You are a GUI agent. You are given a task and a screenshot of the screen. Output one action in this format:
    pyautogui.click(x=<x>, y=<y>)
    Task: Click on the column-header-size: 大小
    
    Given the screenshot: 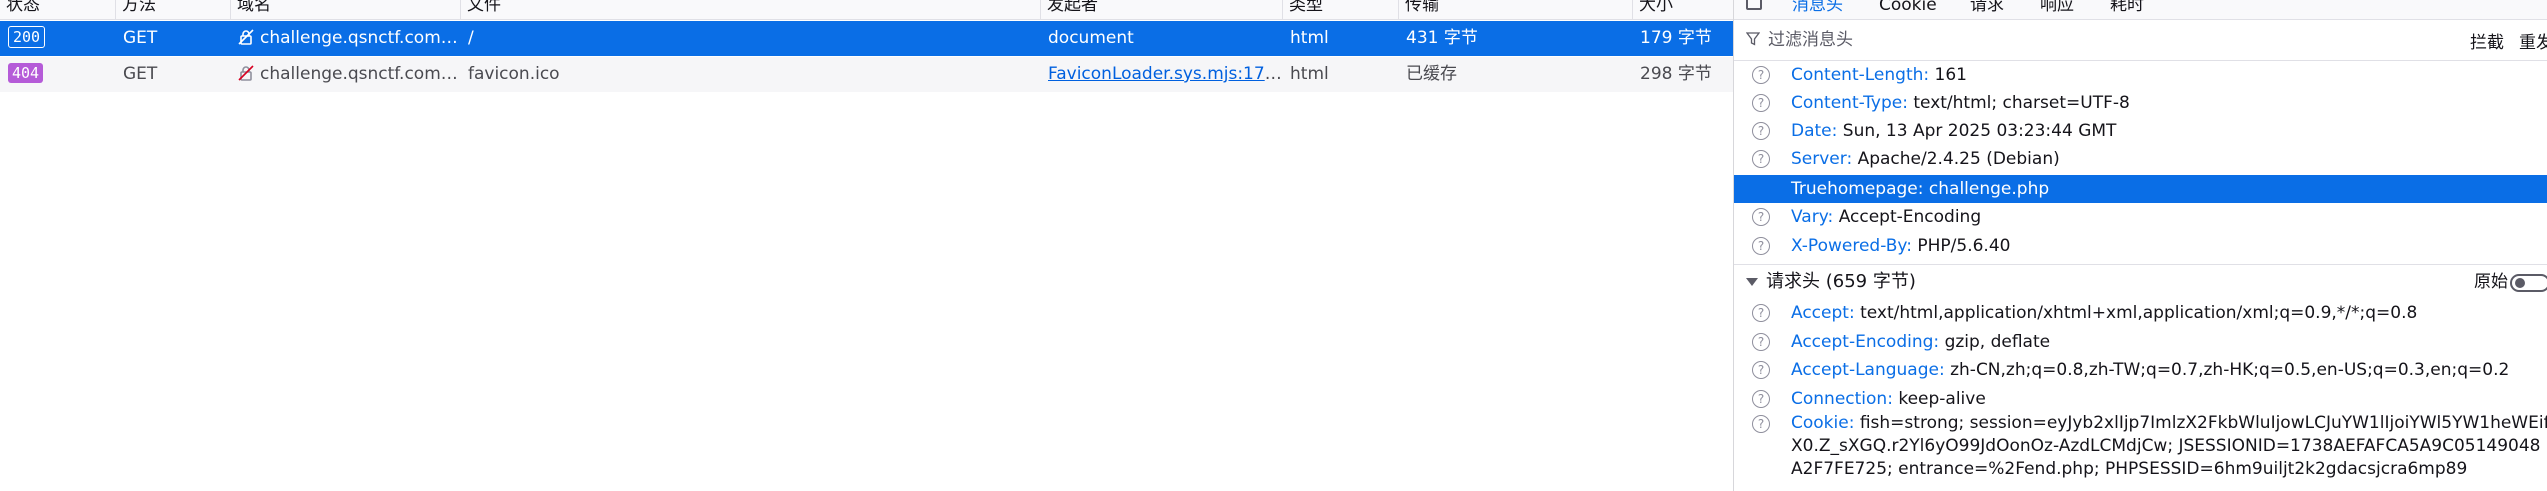 What is the action you would take?
    pyautogui.click(x=1683, y=9)
    